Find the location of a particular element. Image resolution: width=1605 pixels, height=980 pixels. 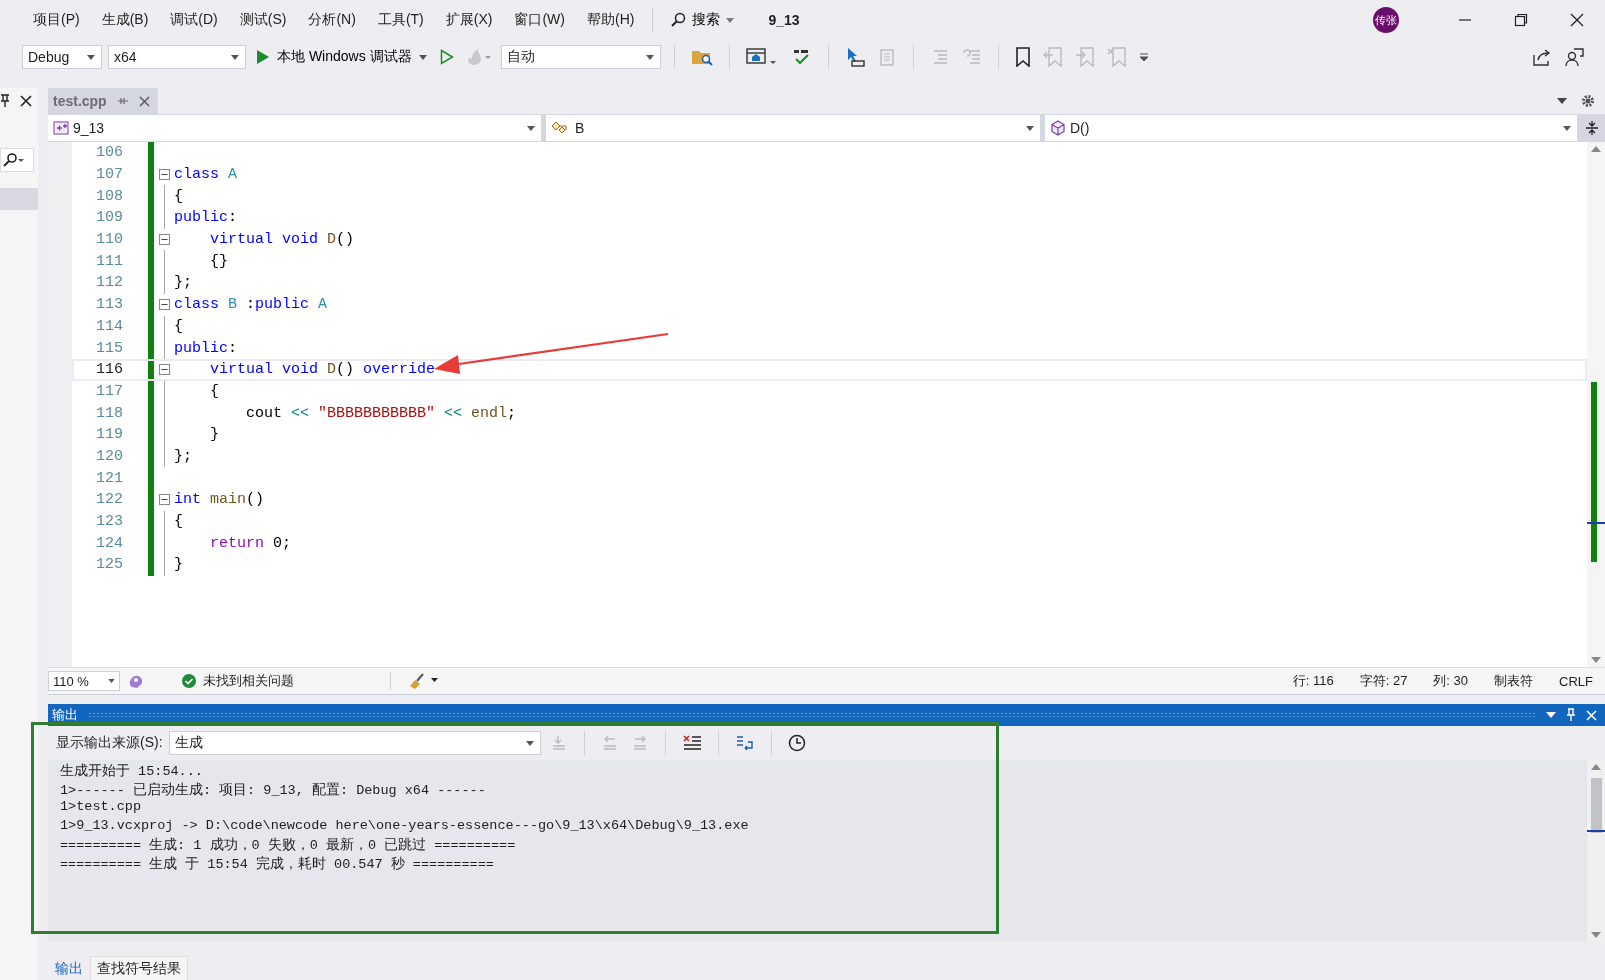

line-number: 115 is located at coordinates (109, 348).